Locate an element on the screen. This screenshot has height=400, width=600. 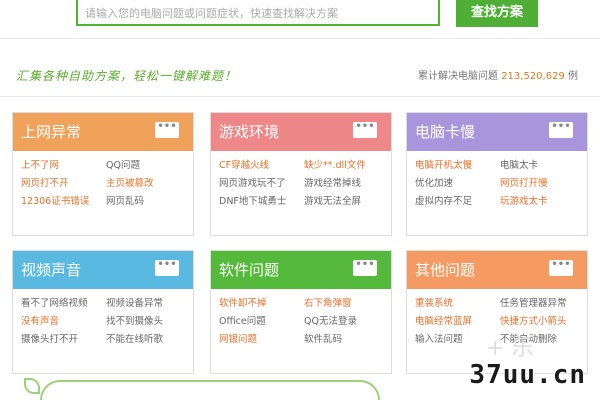
card-network-issues: 上网异常 ••• 上不了网 QQ问题 网页打不开 主页被篡改 12306证书错误 网页乱码 is located at coordinates (103, 174).